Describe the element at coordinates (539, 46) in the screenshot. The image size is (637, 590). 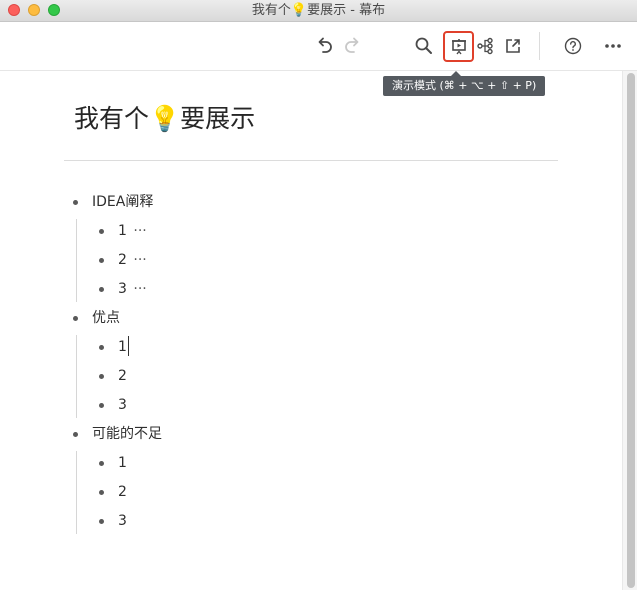
I see `toolbar-separator` at that location.